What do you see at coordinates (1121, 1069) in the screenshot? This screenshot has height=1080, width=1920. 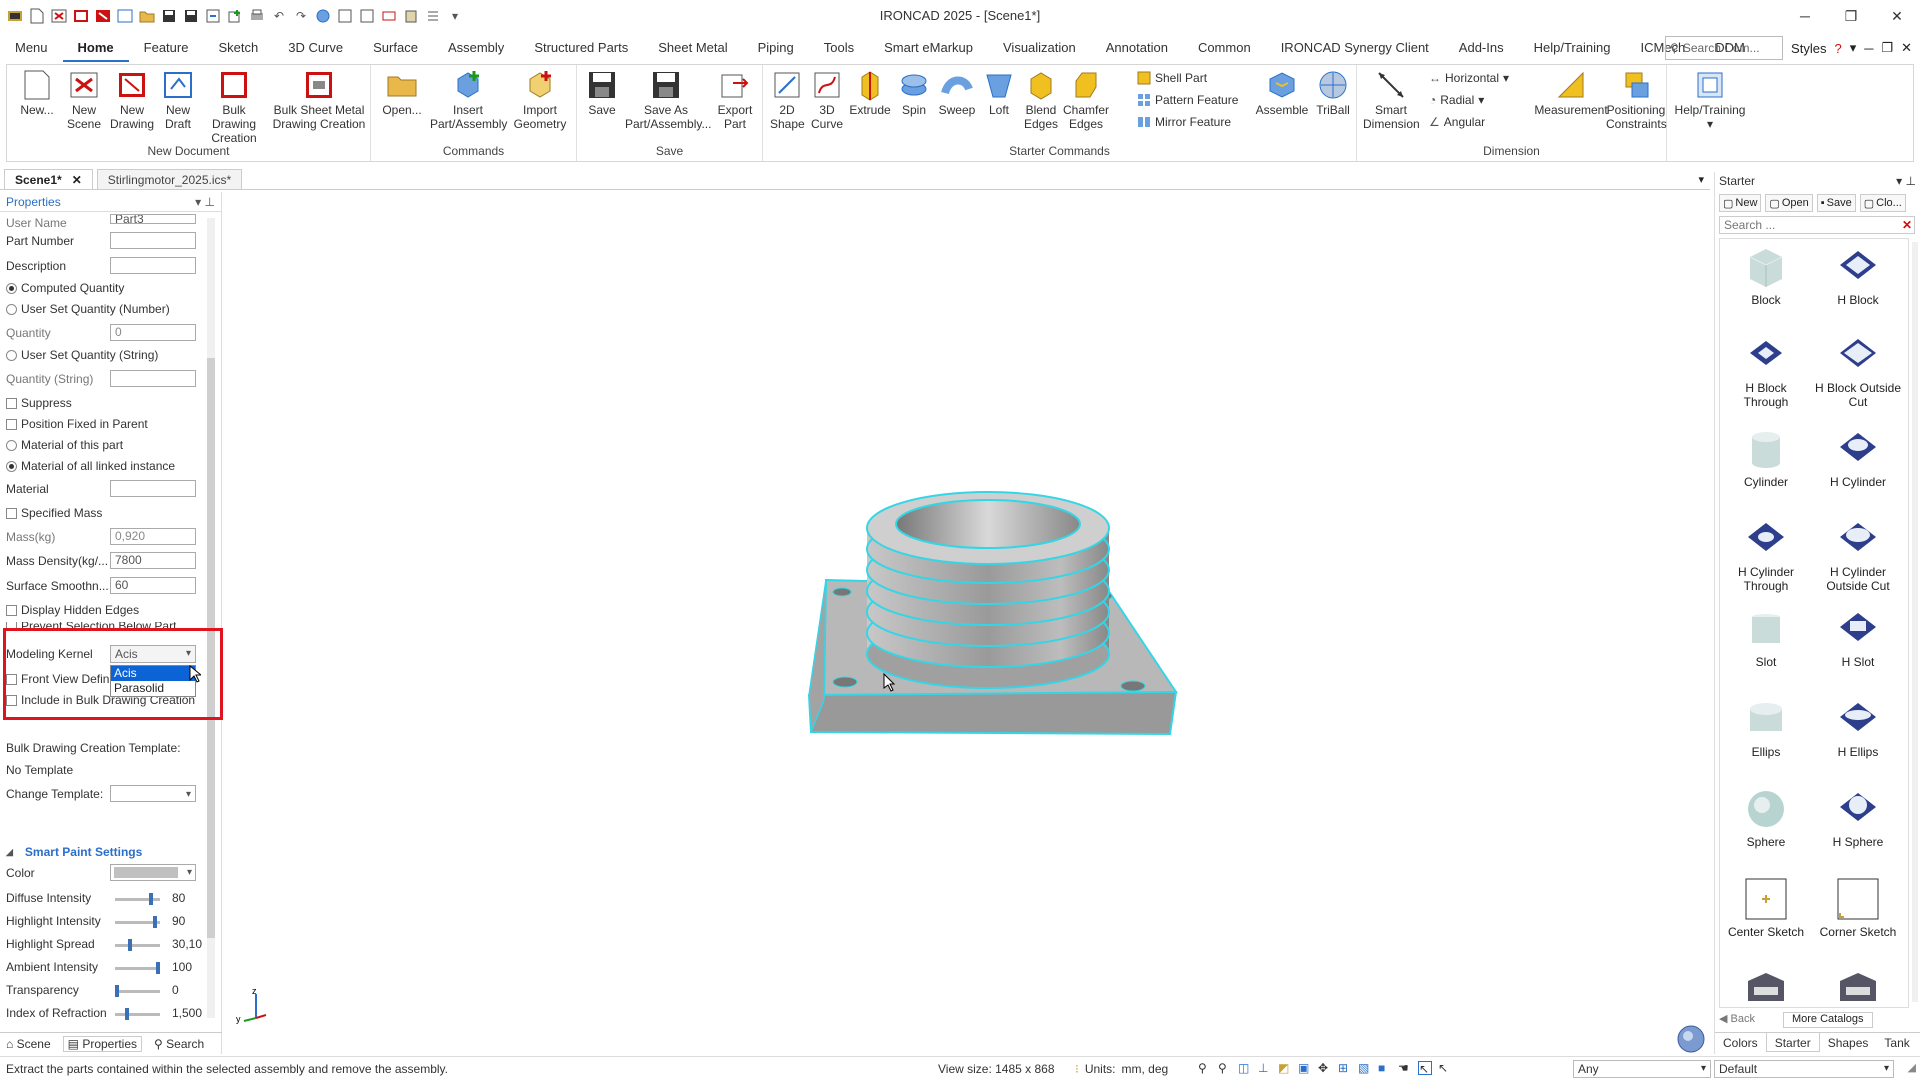 I see `units-display: ⁝ Units: mm, deg` at bounding box center [1121, 1069].